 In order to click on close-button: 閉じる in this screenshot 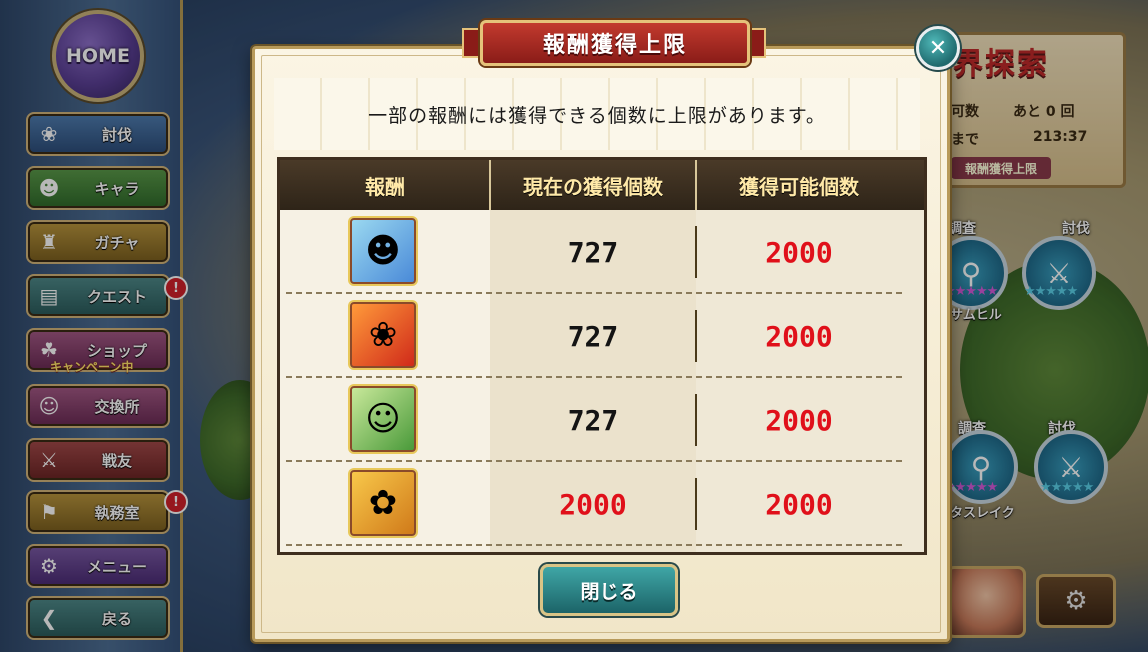, I will do `click(609, 590)`.